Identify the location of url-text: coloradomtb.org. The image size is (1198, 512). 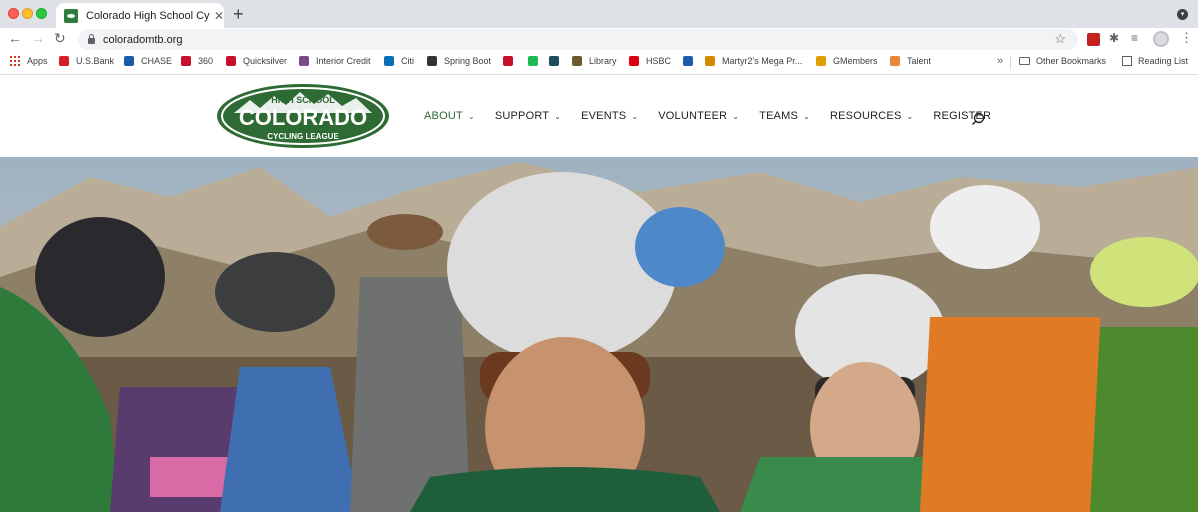
(143, 40).